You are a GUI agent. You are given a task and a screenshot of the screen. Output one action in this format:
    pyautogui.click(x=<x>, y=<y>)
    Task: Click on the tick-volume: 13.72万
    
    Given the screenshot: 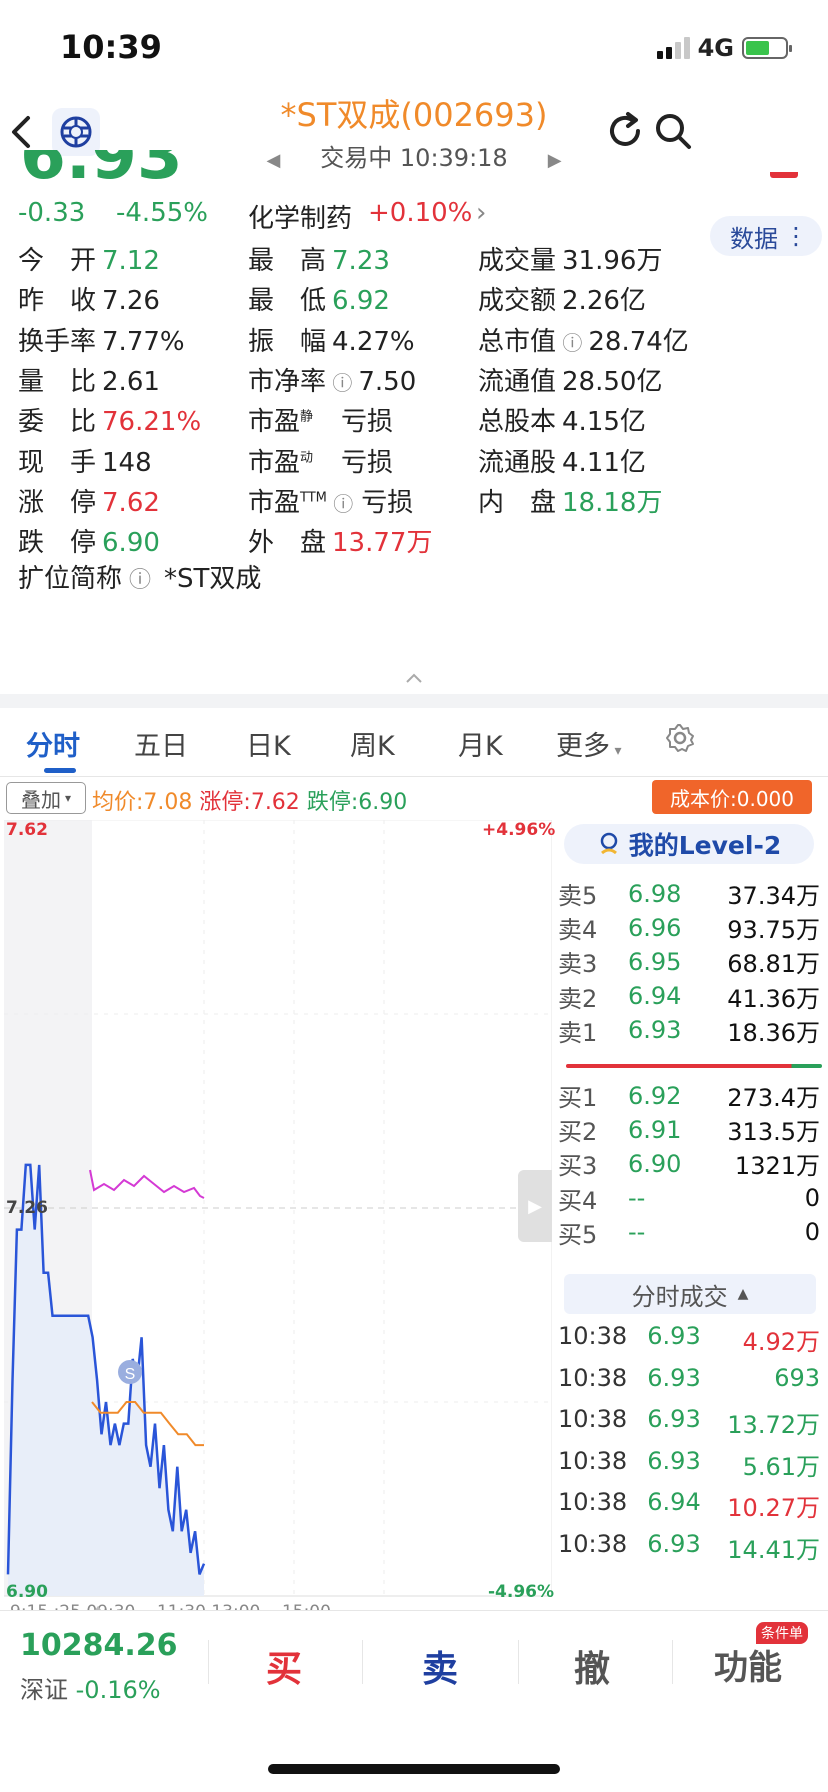 What is the action you would take?
    pyautogui.click(x=773, y=1425)
    